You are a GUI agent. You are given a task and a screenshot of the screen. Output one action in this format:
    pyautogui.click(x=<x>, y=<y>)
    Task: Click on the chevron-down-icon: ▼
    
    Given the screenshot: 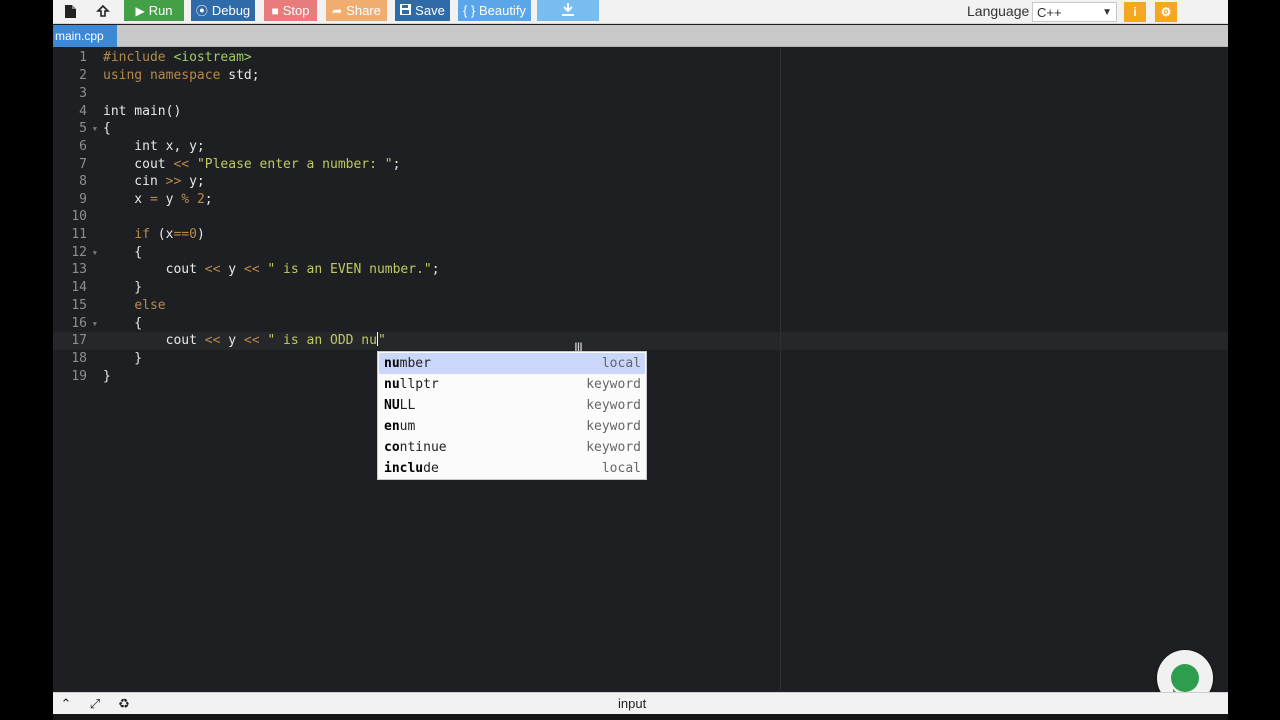 What is the action you would take?
    pyautogui.click(x=1107, y=12)
    